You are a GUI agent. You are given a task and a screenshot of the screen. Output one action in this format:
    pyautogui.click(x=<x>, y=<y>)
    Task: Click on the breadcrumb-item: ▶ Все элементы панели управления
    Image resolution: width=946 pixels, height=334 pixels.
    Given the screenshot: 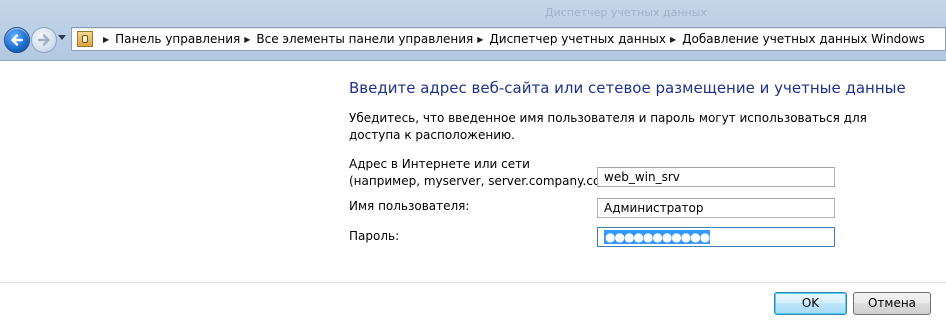 What is the action you would take?
    pyautogui.click(x=356, y=39)
    